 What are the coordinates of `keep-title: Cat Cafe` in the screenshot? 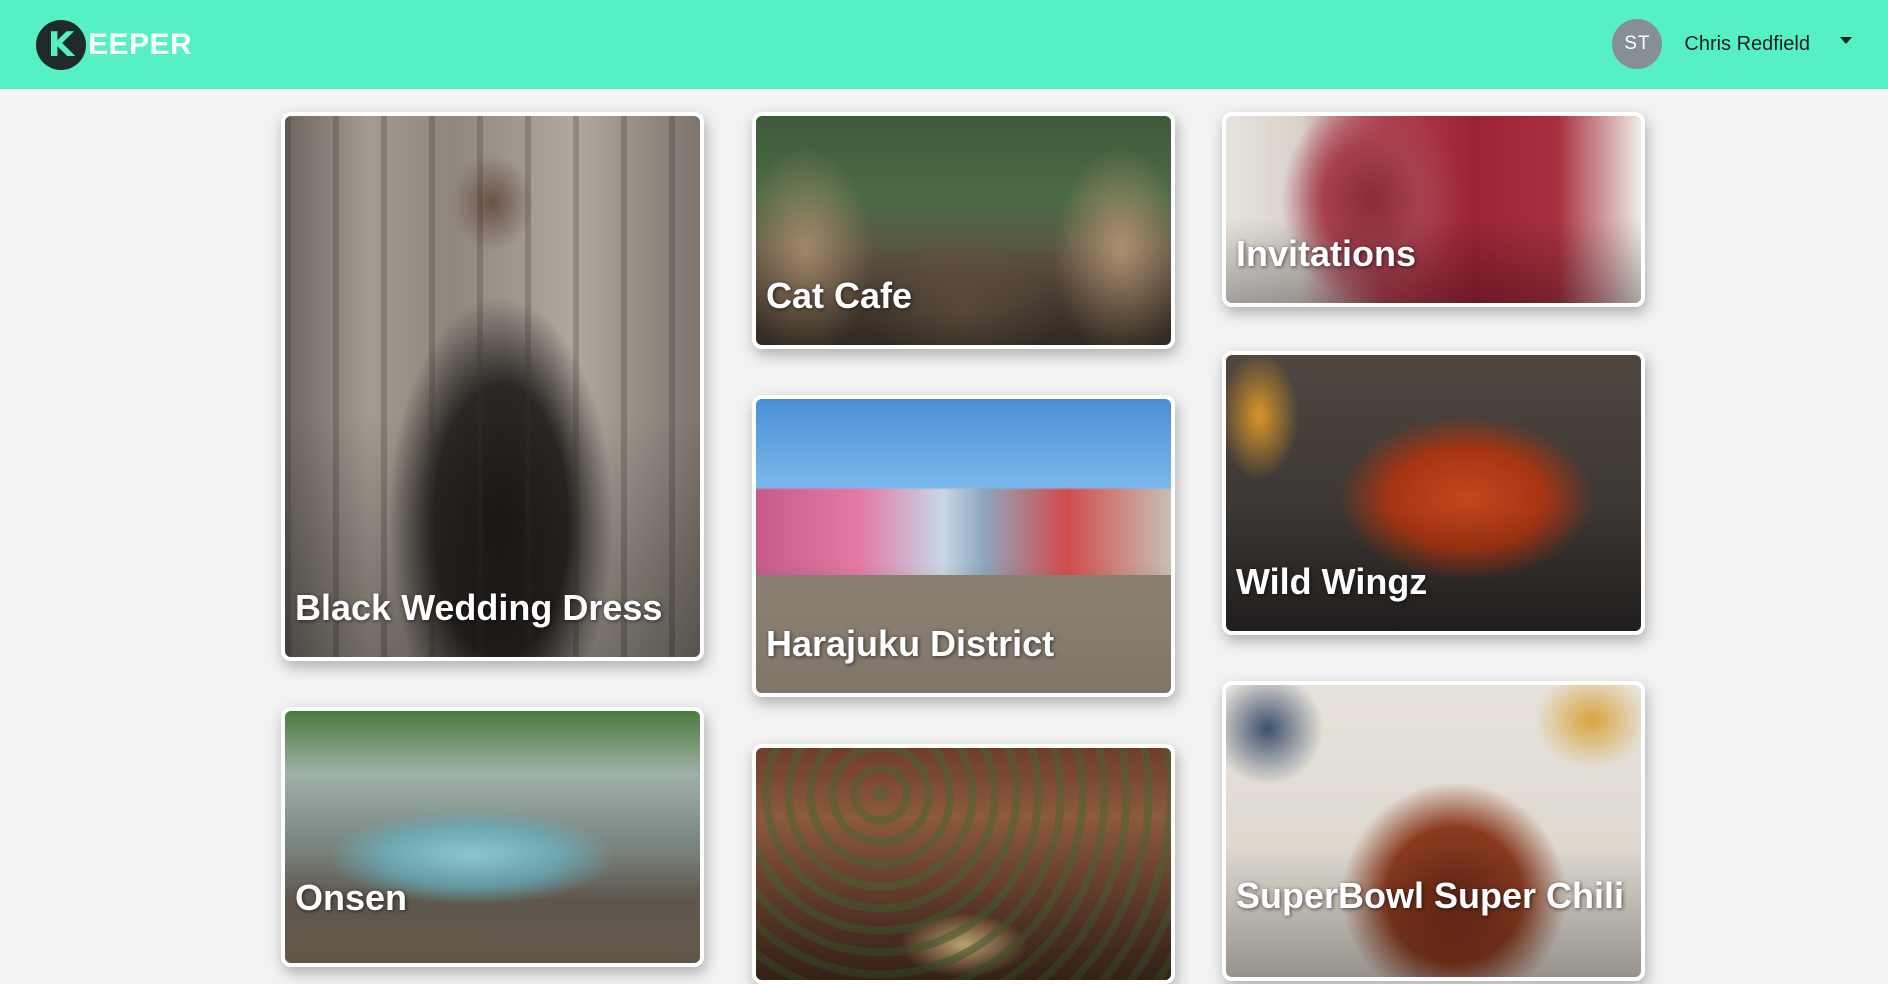 It's located at (839, 295).